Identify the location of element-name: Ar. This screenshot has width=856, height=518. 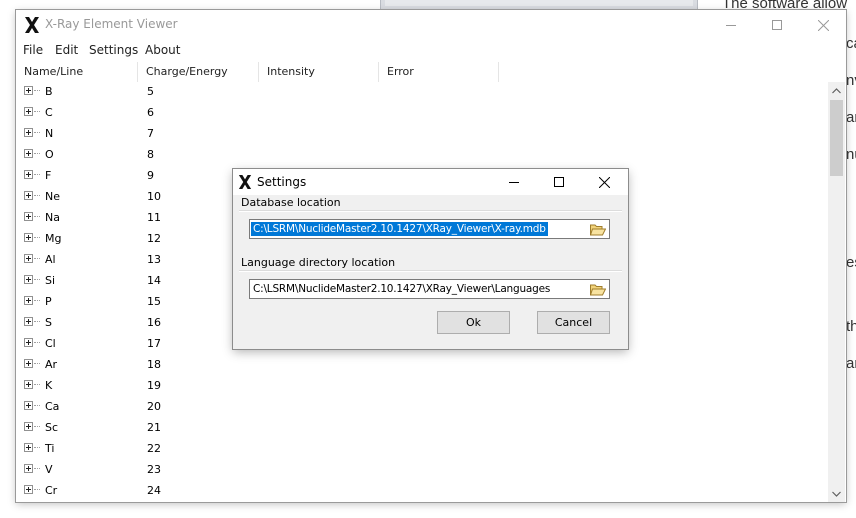
(51, 364).